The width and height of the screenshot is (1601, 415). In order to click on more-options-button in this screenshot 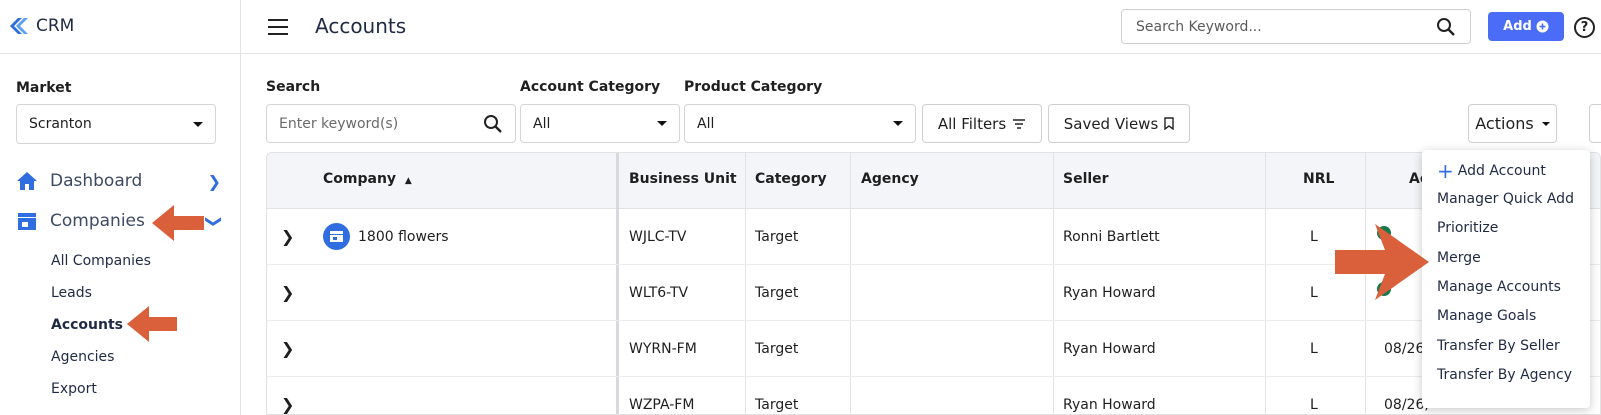, I will do `click(1595, 123)`.